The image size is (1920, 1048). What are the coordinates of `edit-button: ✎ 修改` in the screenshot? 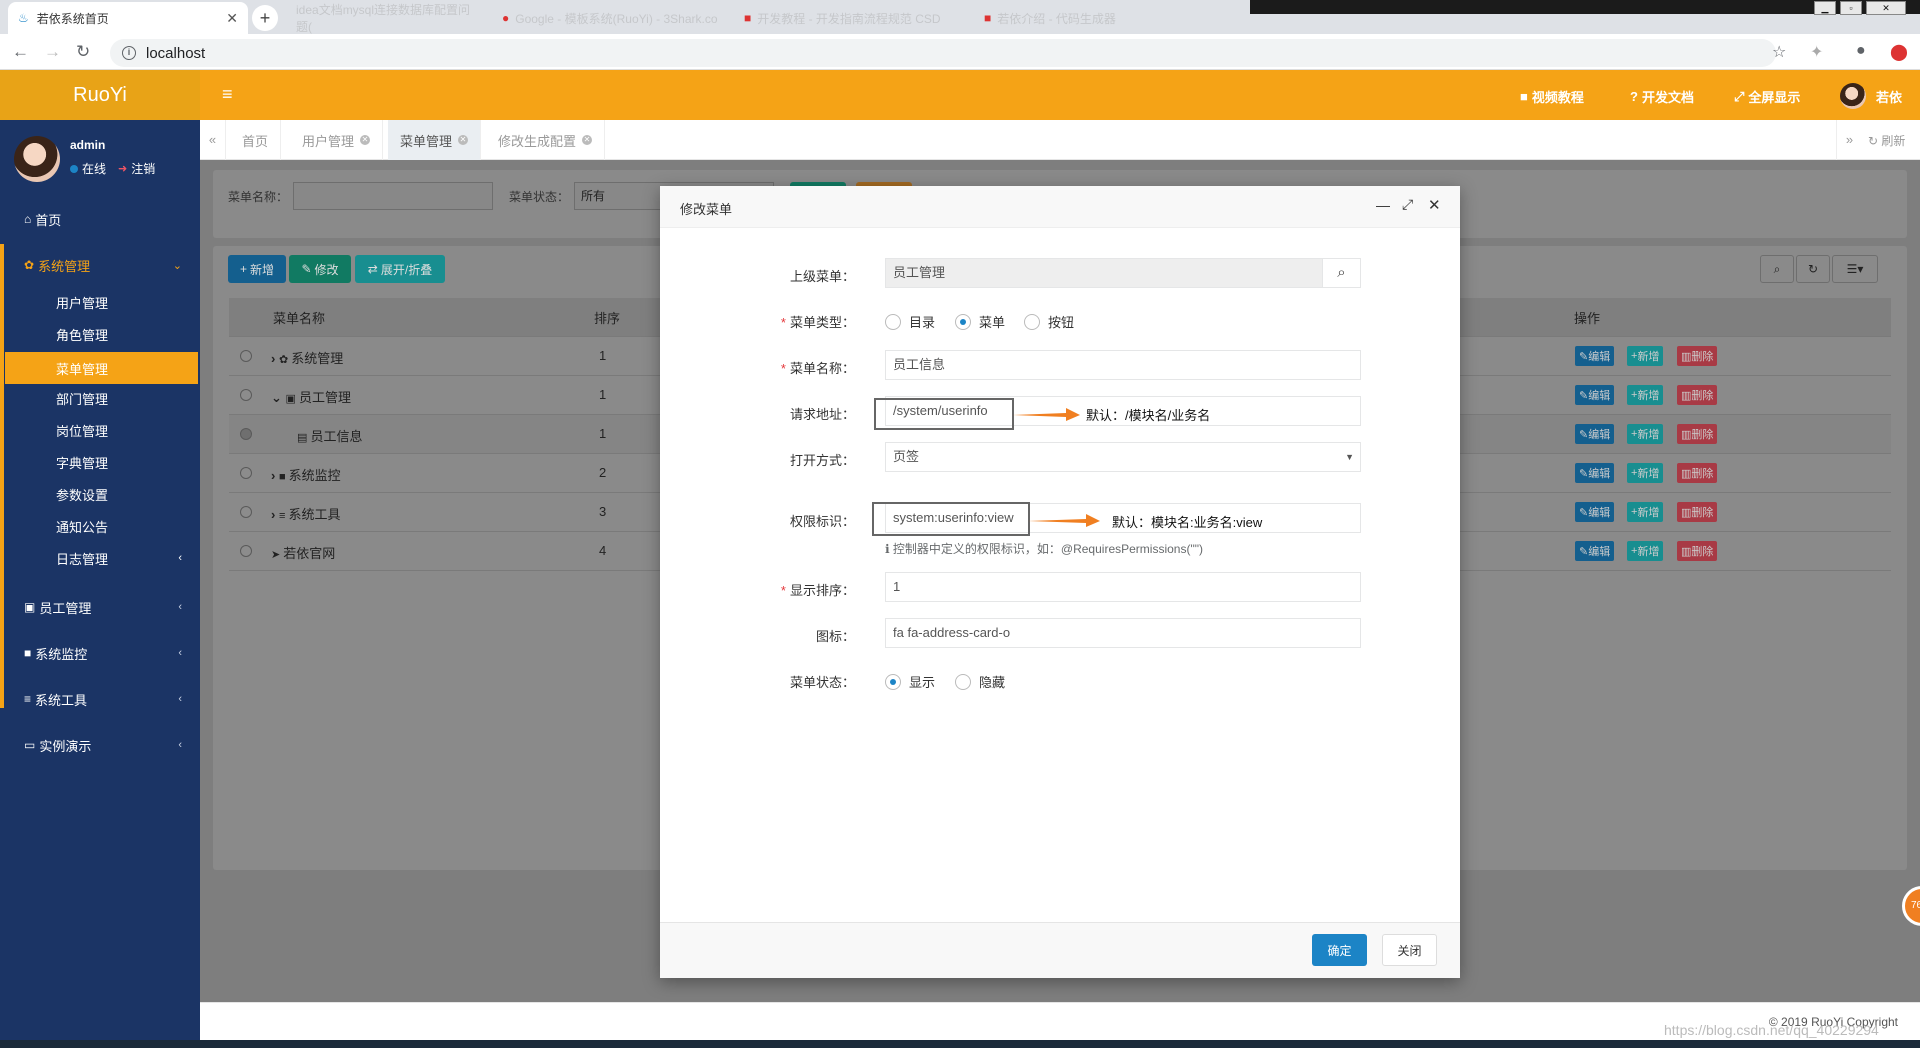 It's located at (320, 269).